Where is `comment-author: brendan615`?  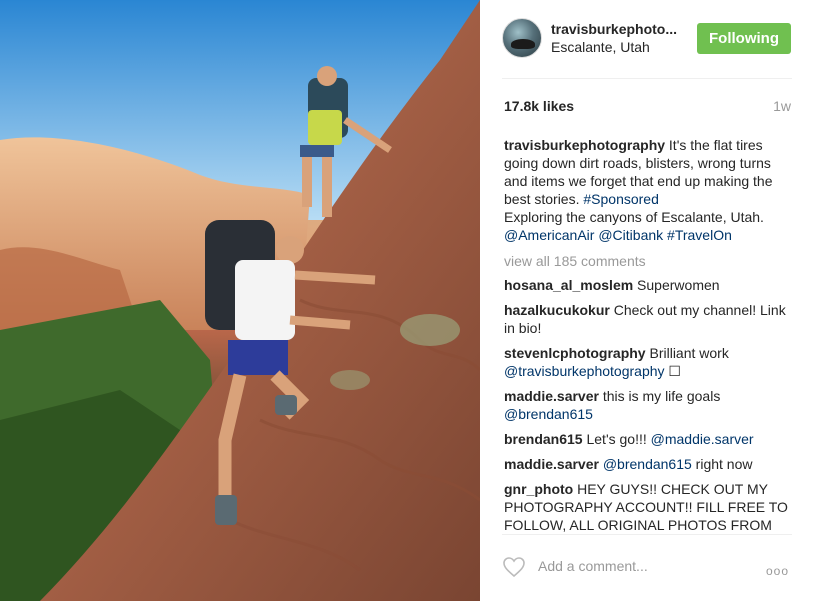 comment-author: brendan615 is located at coordinates (543, 439).